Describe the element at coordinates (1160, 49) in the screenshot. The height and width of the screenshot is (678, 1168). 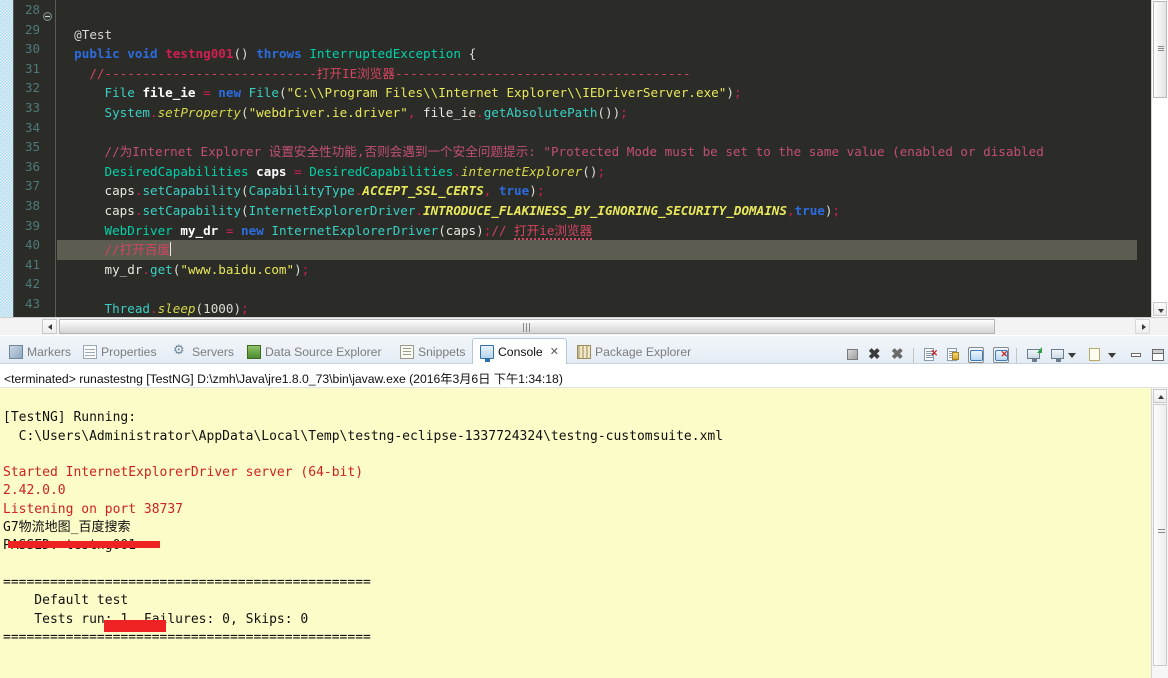
I see `editor-vertical-scroll-thumb` at that location.